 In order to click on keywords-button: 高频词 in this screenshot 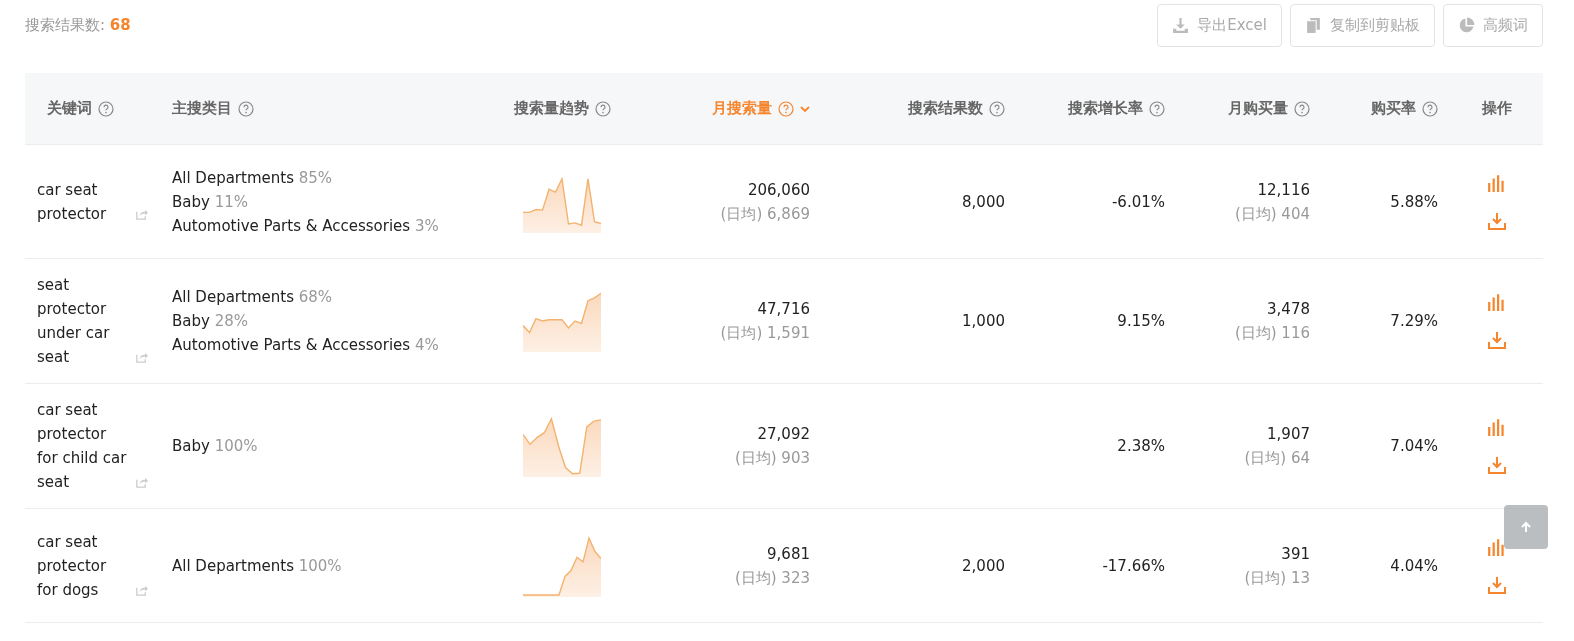, I will do `click(1493, 25)`.